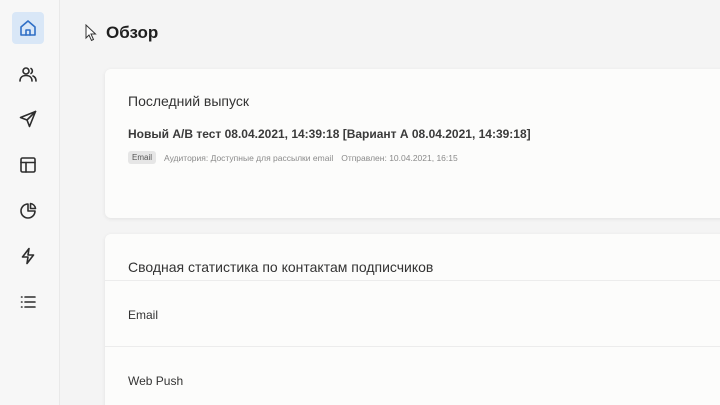 The image size is (720, 405). I want to click on sidebar, so click(30, 202).